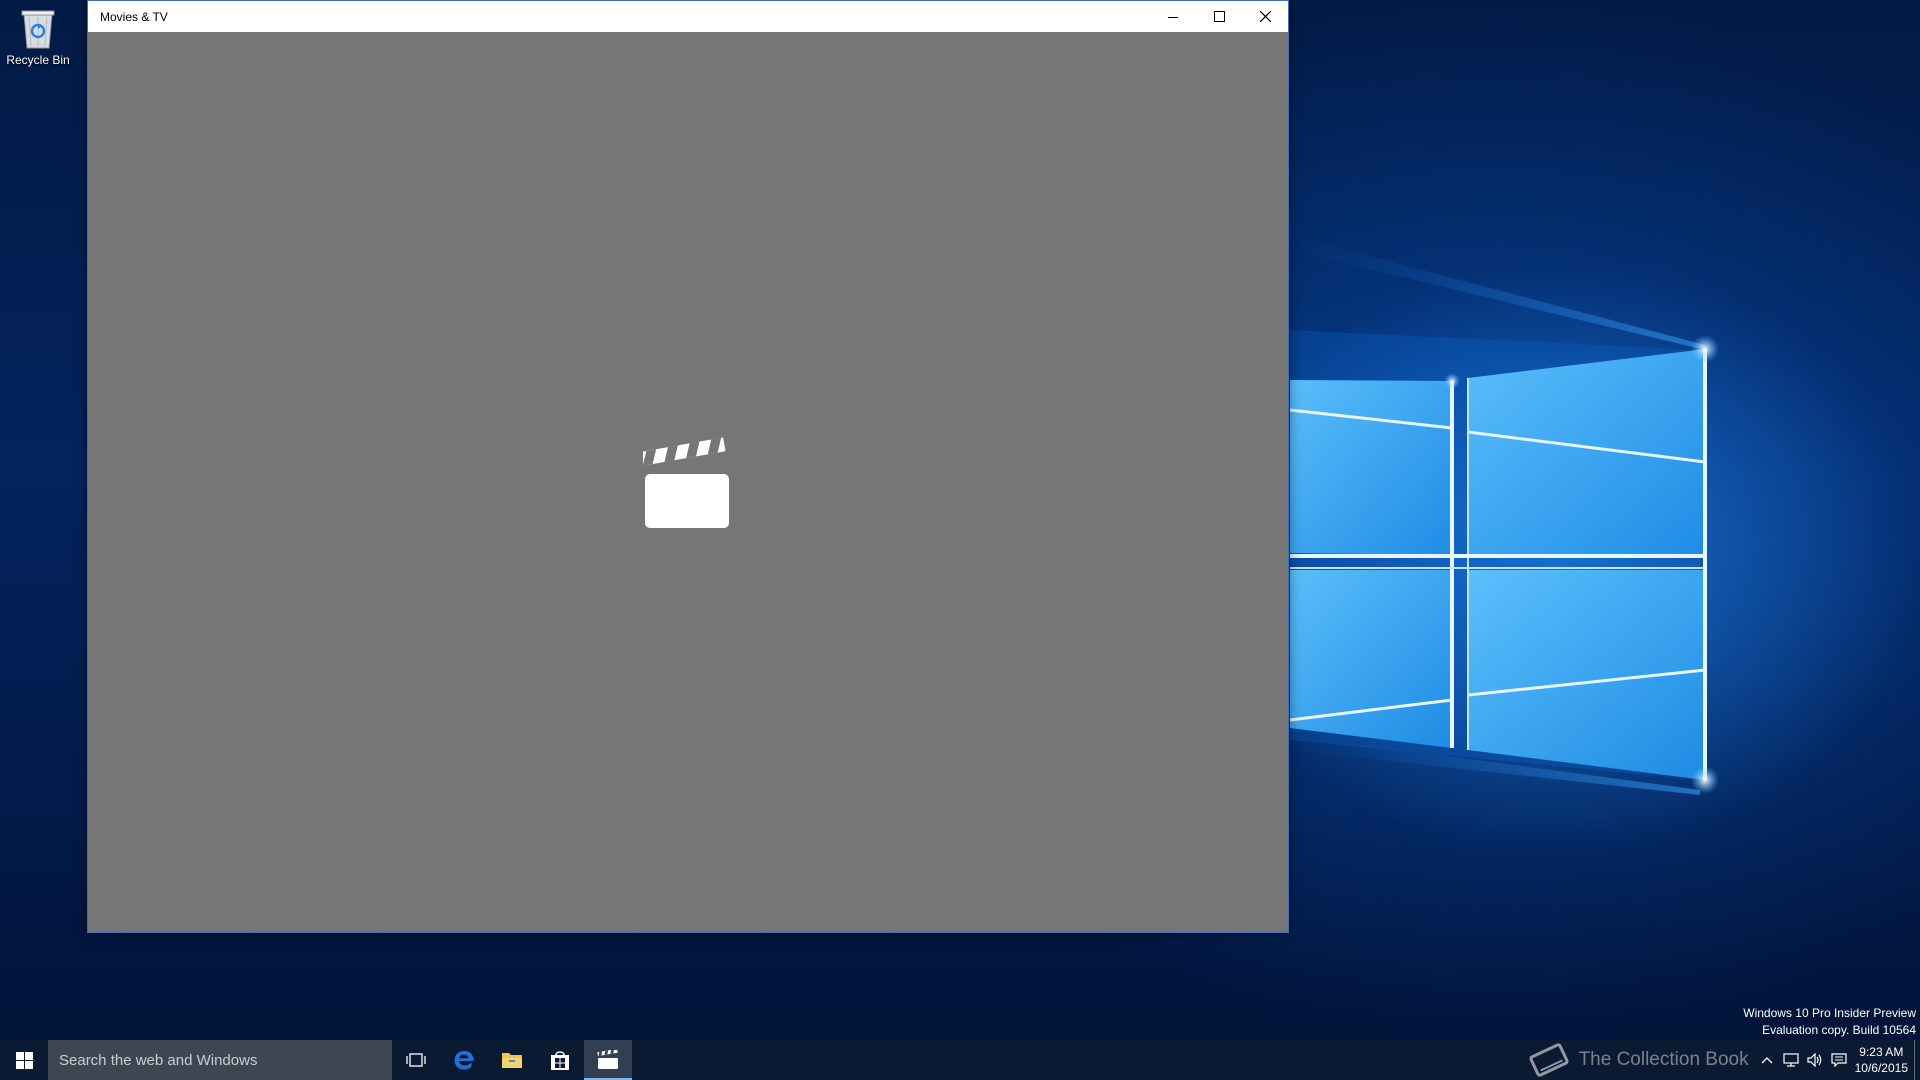  I want to click on show-hidden-icons-button, so click(1767, 1060).